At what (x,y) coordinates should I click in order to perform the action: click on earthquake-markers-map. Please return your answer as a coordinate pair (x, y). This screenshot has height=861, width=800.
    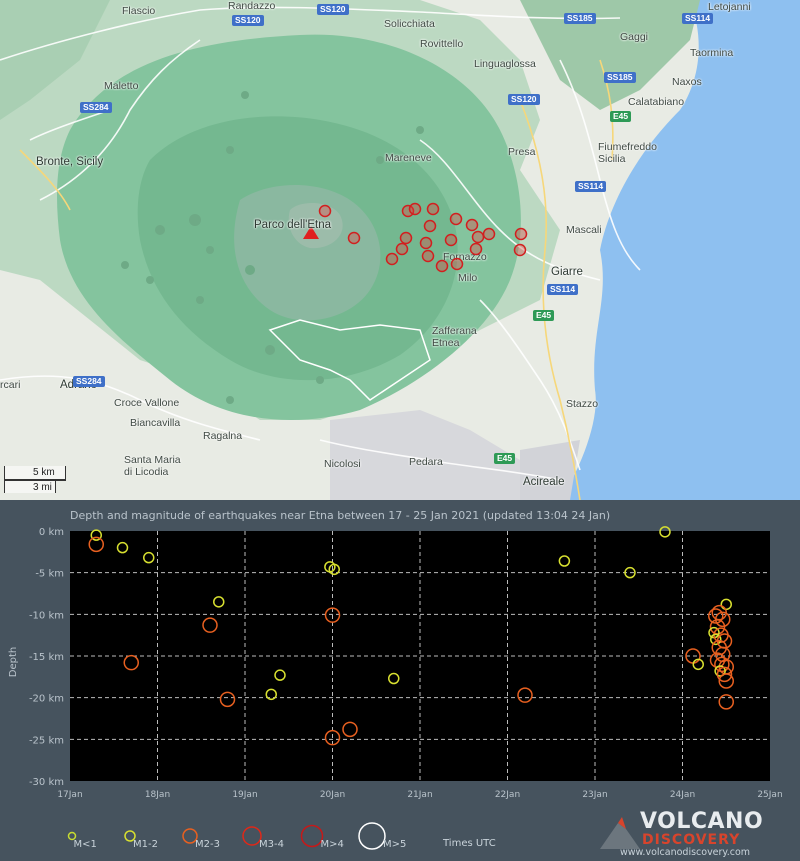
    Looking at the image, I should click on (423, 237).